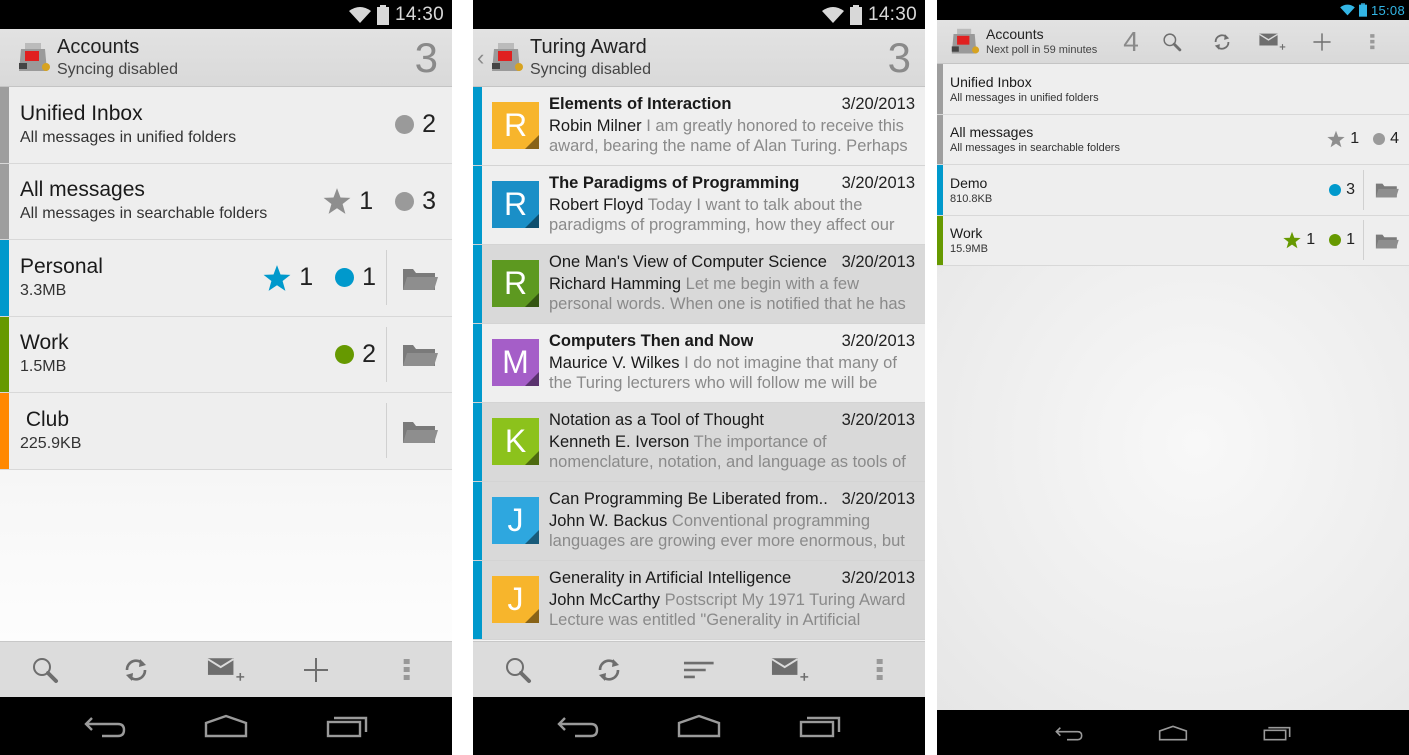 The height and width of the screenshot is (755, 1409). Describe the element at coordinates (45, 419) in the screenshot. I see `account-name: Club` at that location.